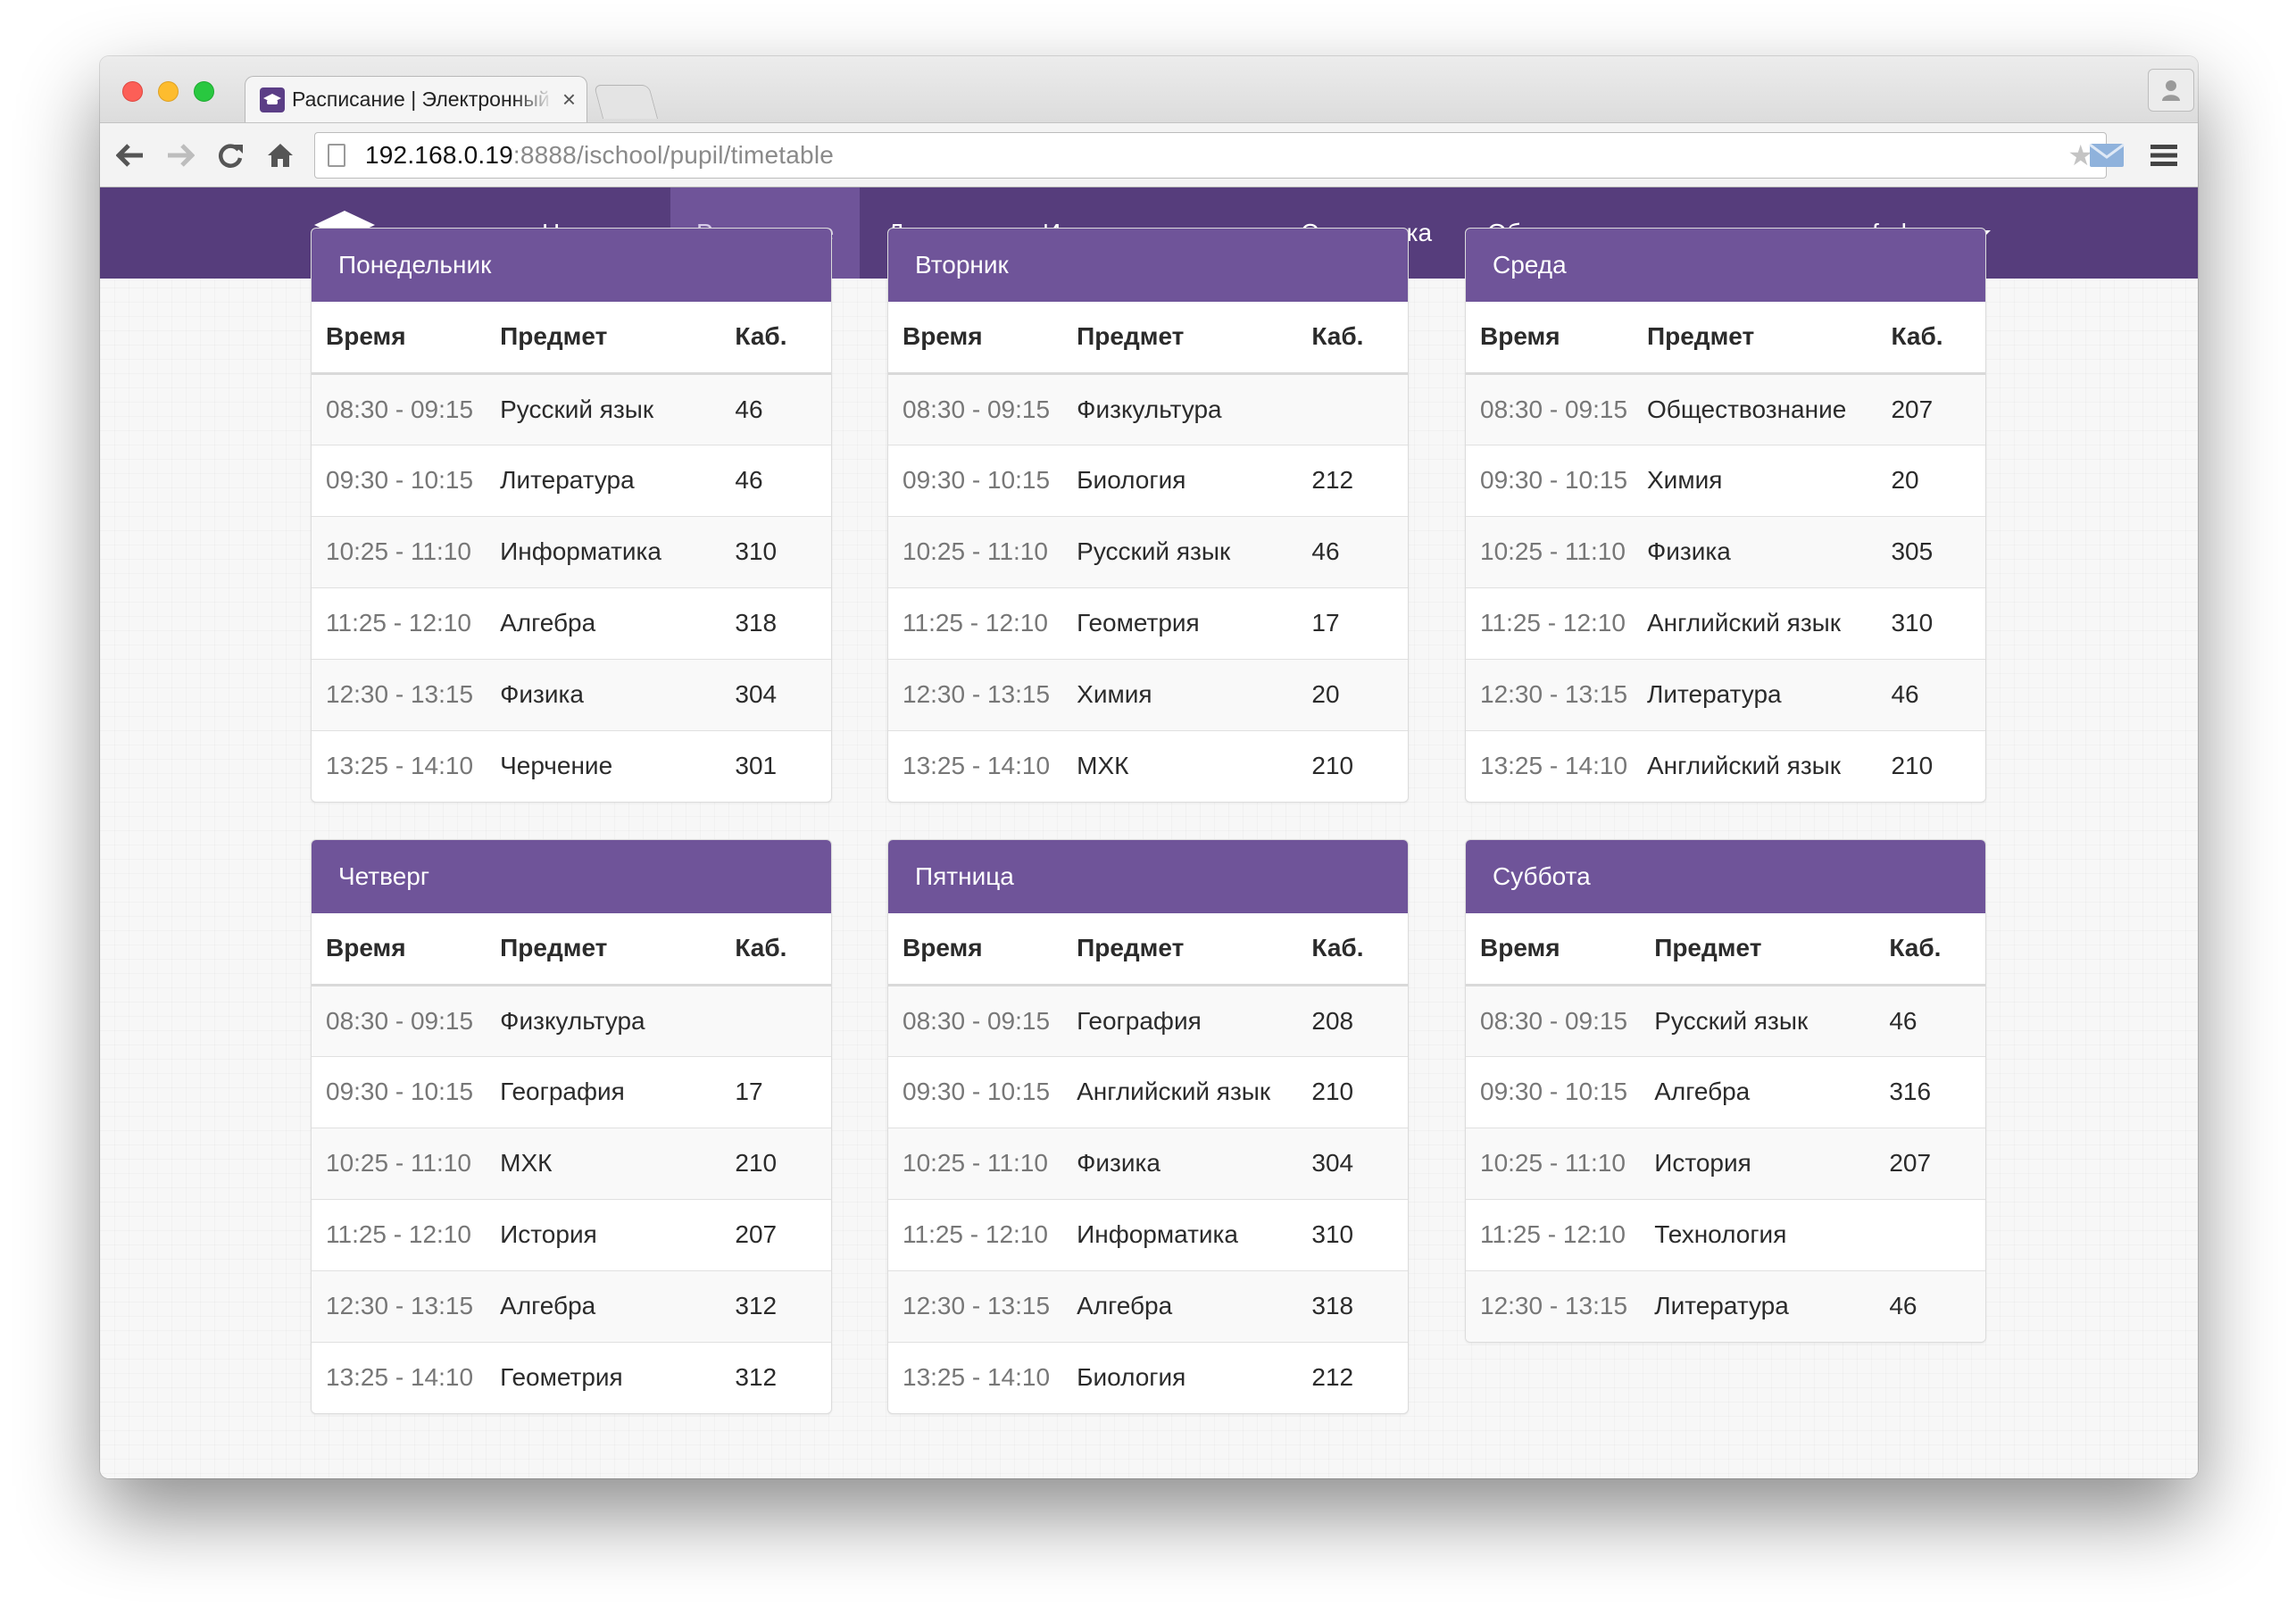  I want to click on table-row: 13:25 - 14:10 Черчение 301, so click(571, 765).